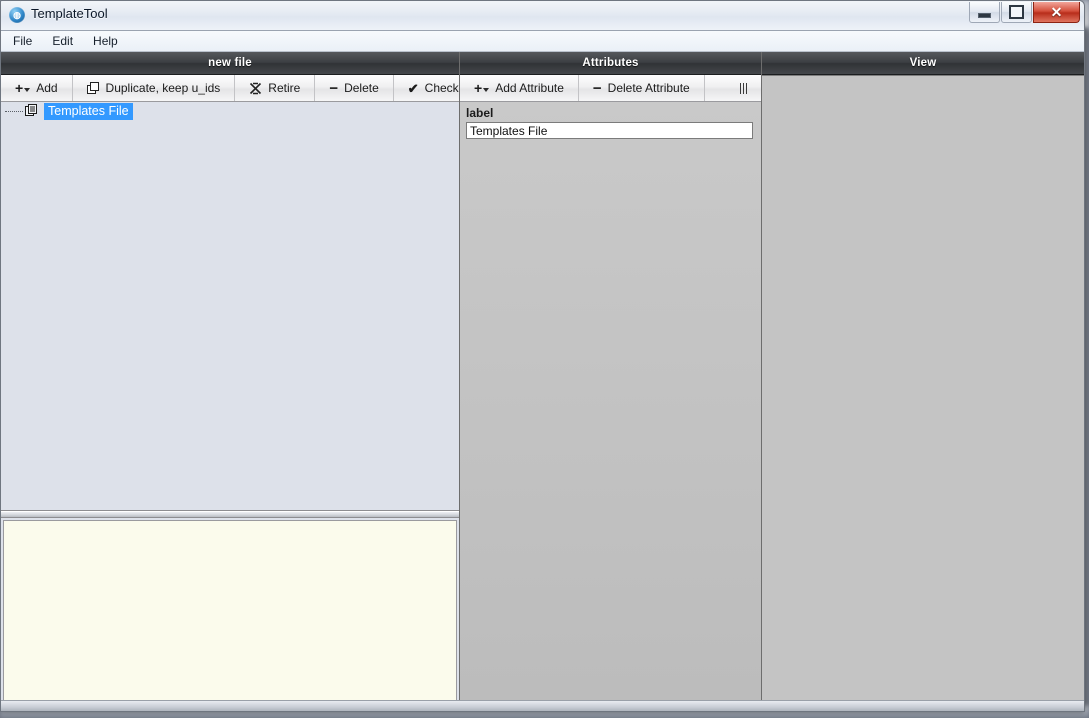  I want to click on tree-item-templates-file: Templates File, so click(230, 111).